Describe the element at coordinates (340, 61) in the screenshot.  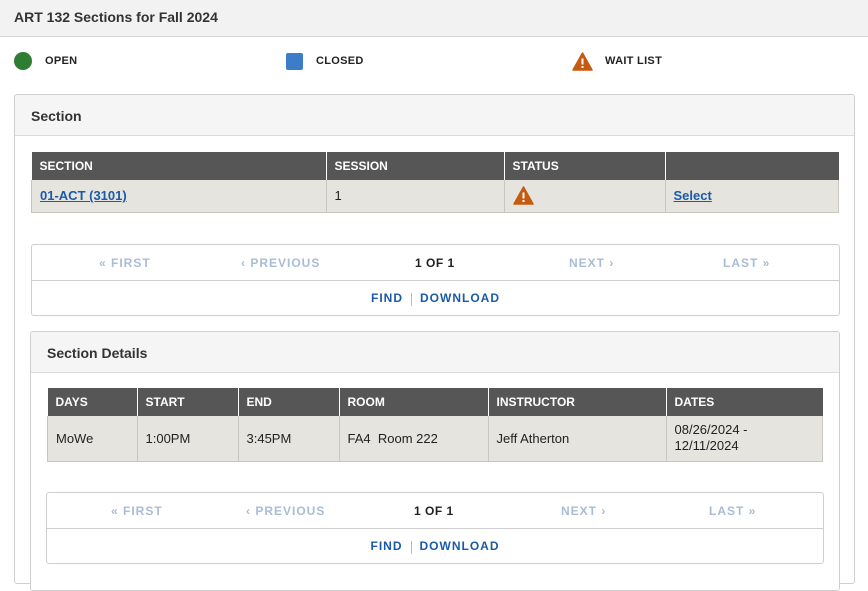
I see `legend-closed-label: CLOSED` at that location.